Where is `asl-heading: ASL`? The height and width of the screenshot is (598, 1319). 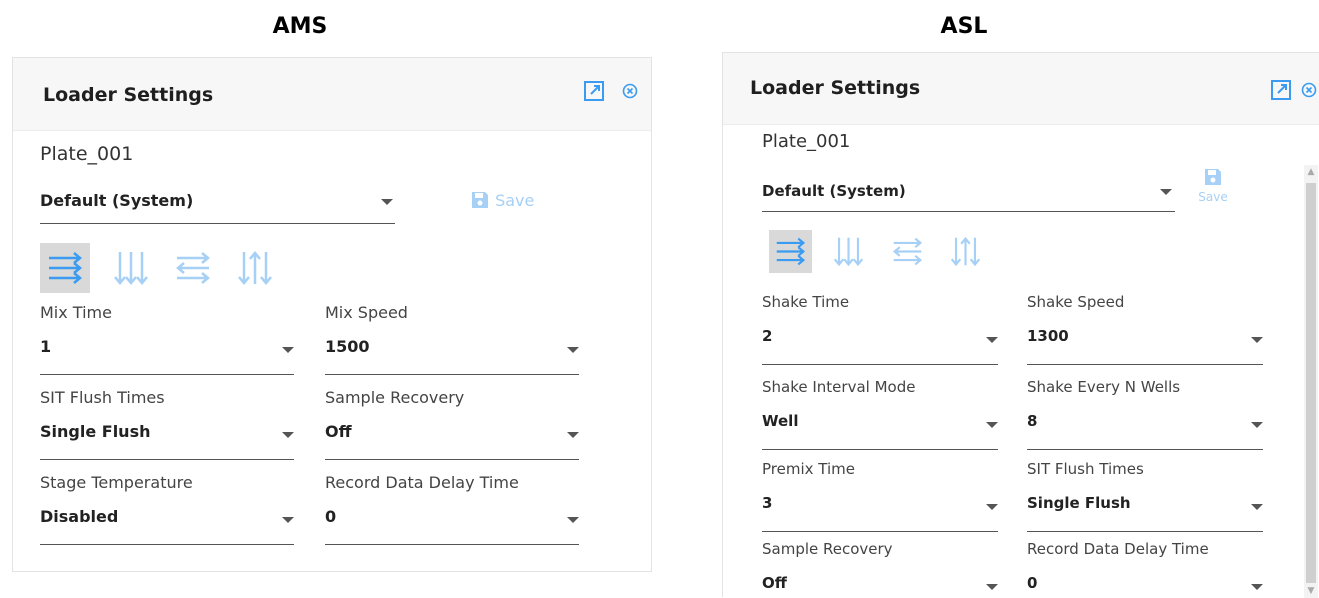
asl-heading: ASL is located at coordinates (964, 26).